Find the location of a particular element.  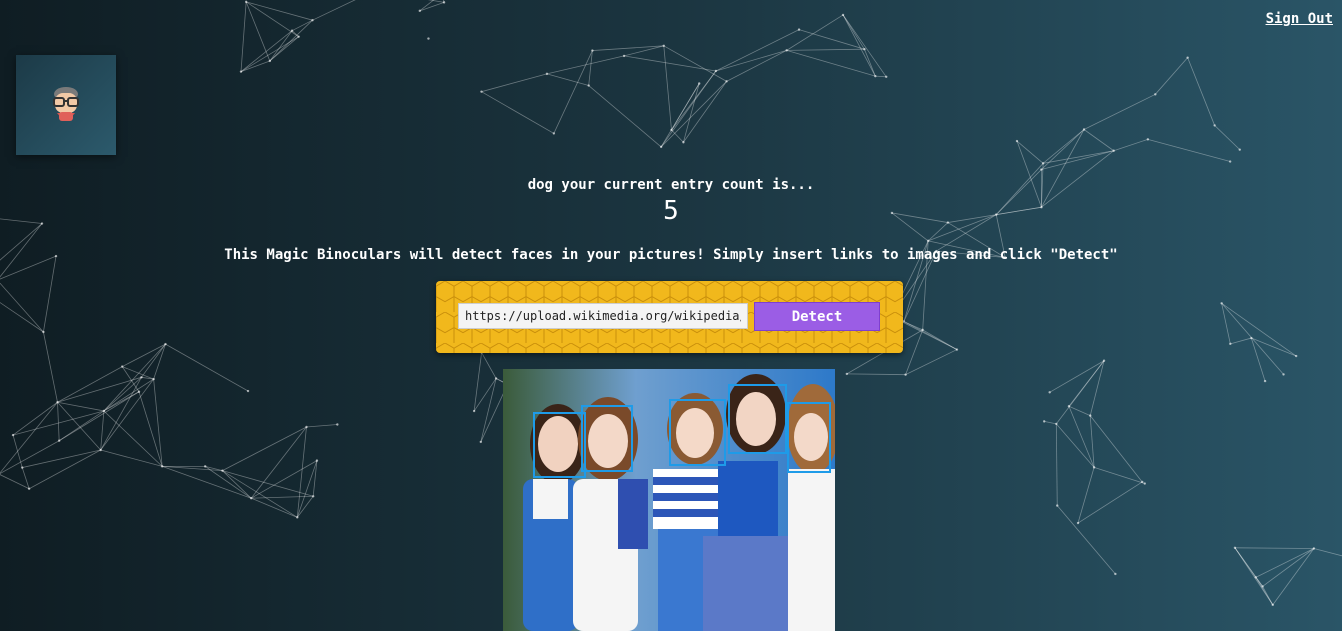

result-photo is located at coordinates (669, 500).